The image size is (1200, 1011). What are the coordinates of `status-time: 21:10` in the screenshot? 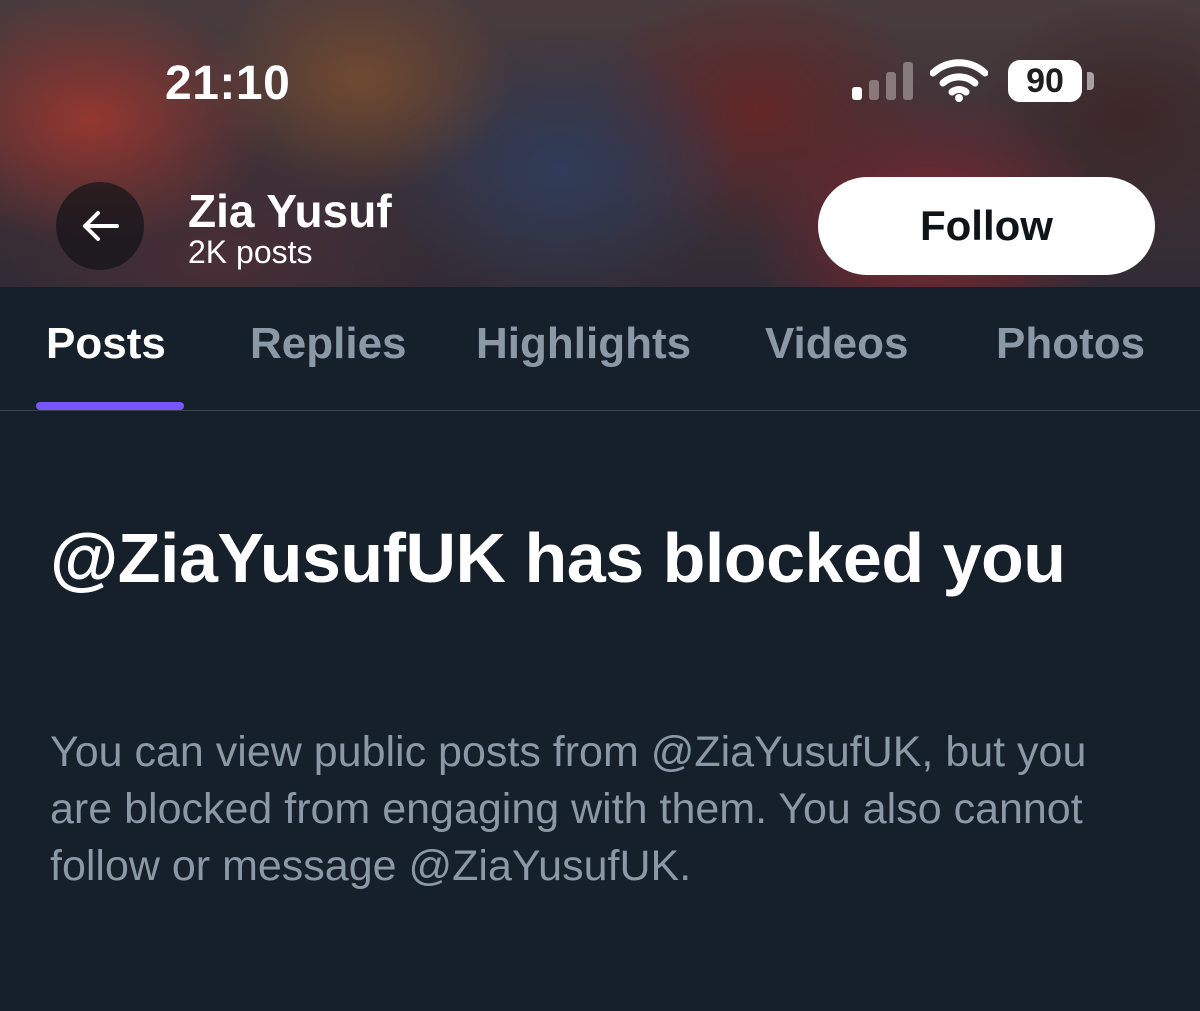 It's located at (228, 83).